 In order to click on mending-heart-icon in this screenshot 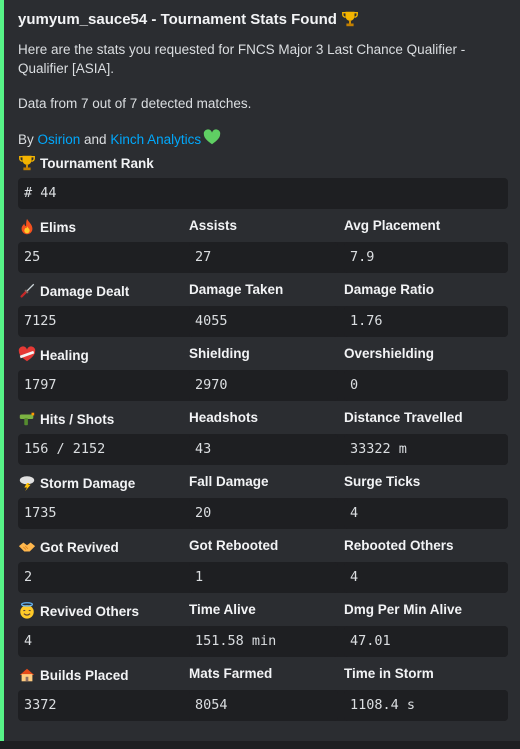, I will do `click(27, 355)`.